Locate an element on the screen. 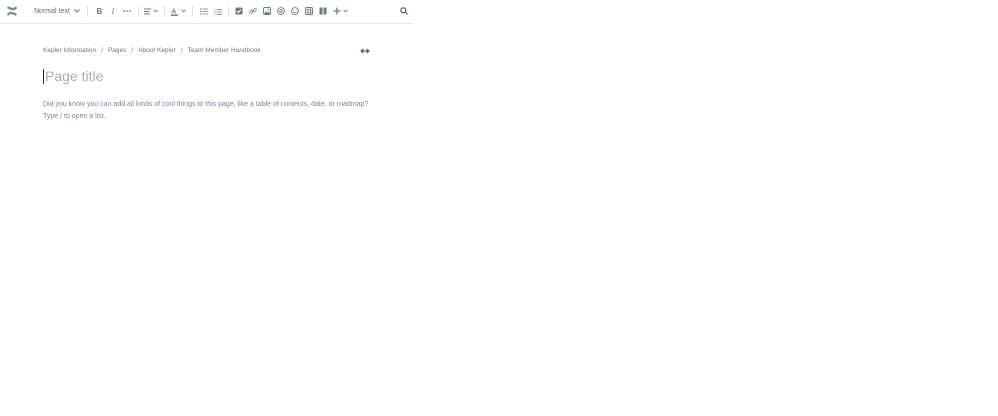 This screenshot has width=998, height=416. svg-text: A is located at coordinates (173, 11).